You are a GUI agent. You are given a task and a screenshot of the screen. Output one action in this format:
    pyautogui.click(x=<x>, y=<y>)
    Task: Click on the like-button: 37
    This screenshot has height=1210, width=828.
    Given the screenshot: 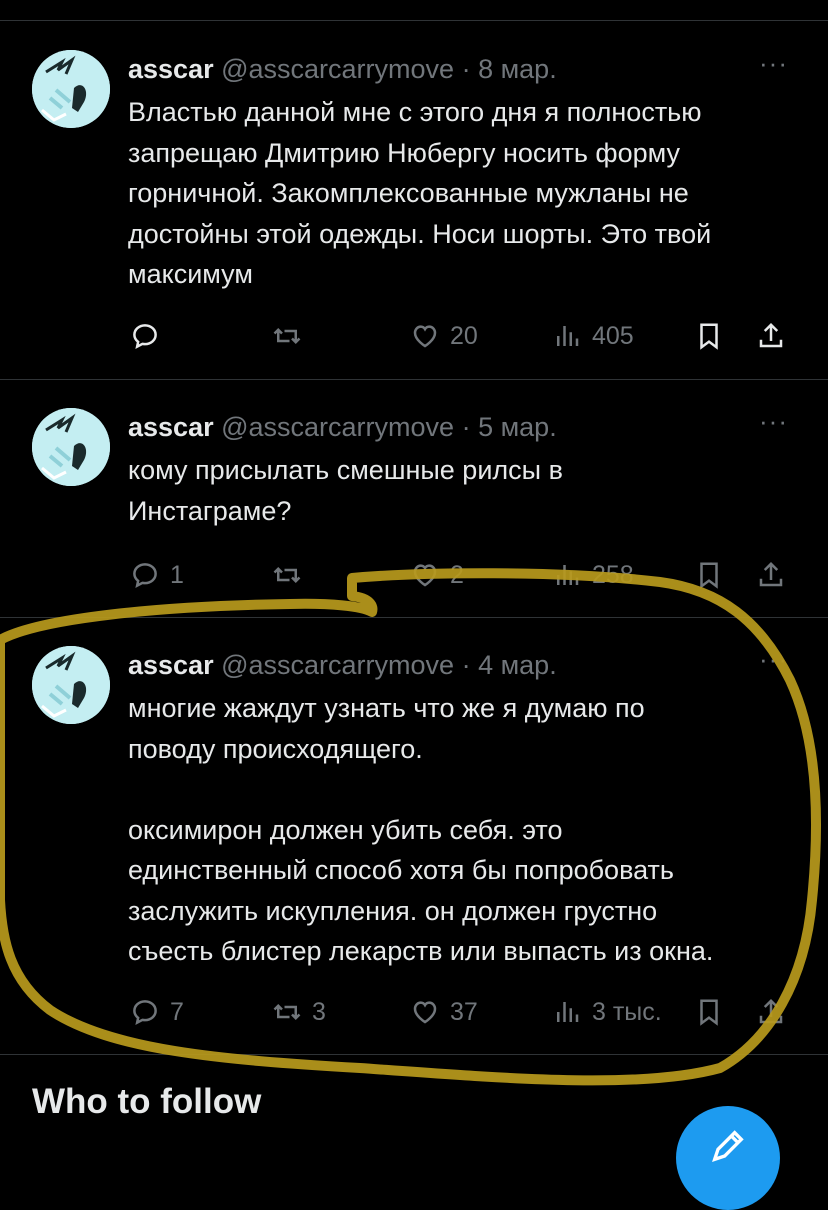 What is the action you would take?
    pyautogui.click(x=444, y=1012)
    